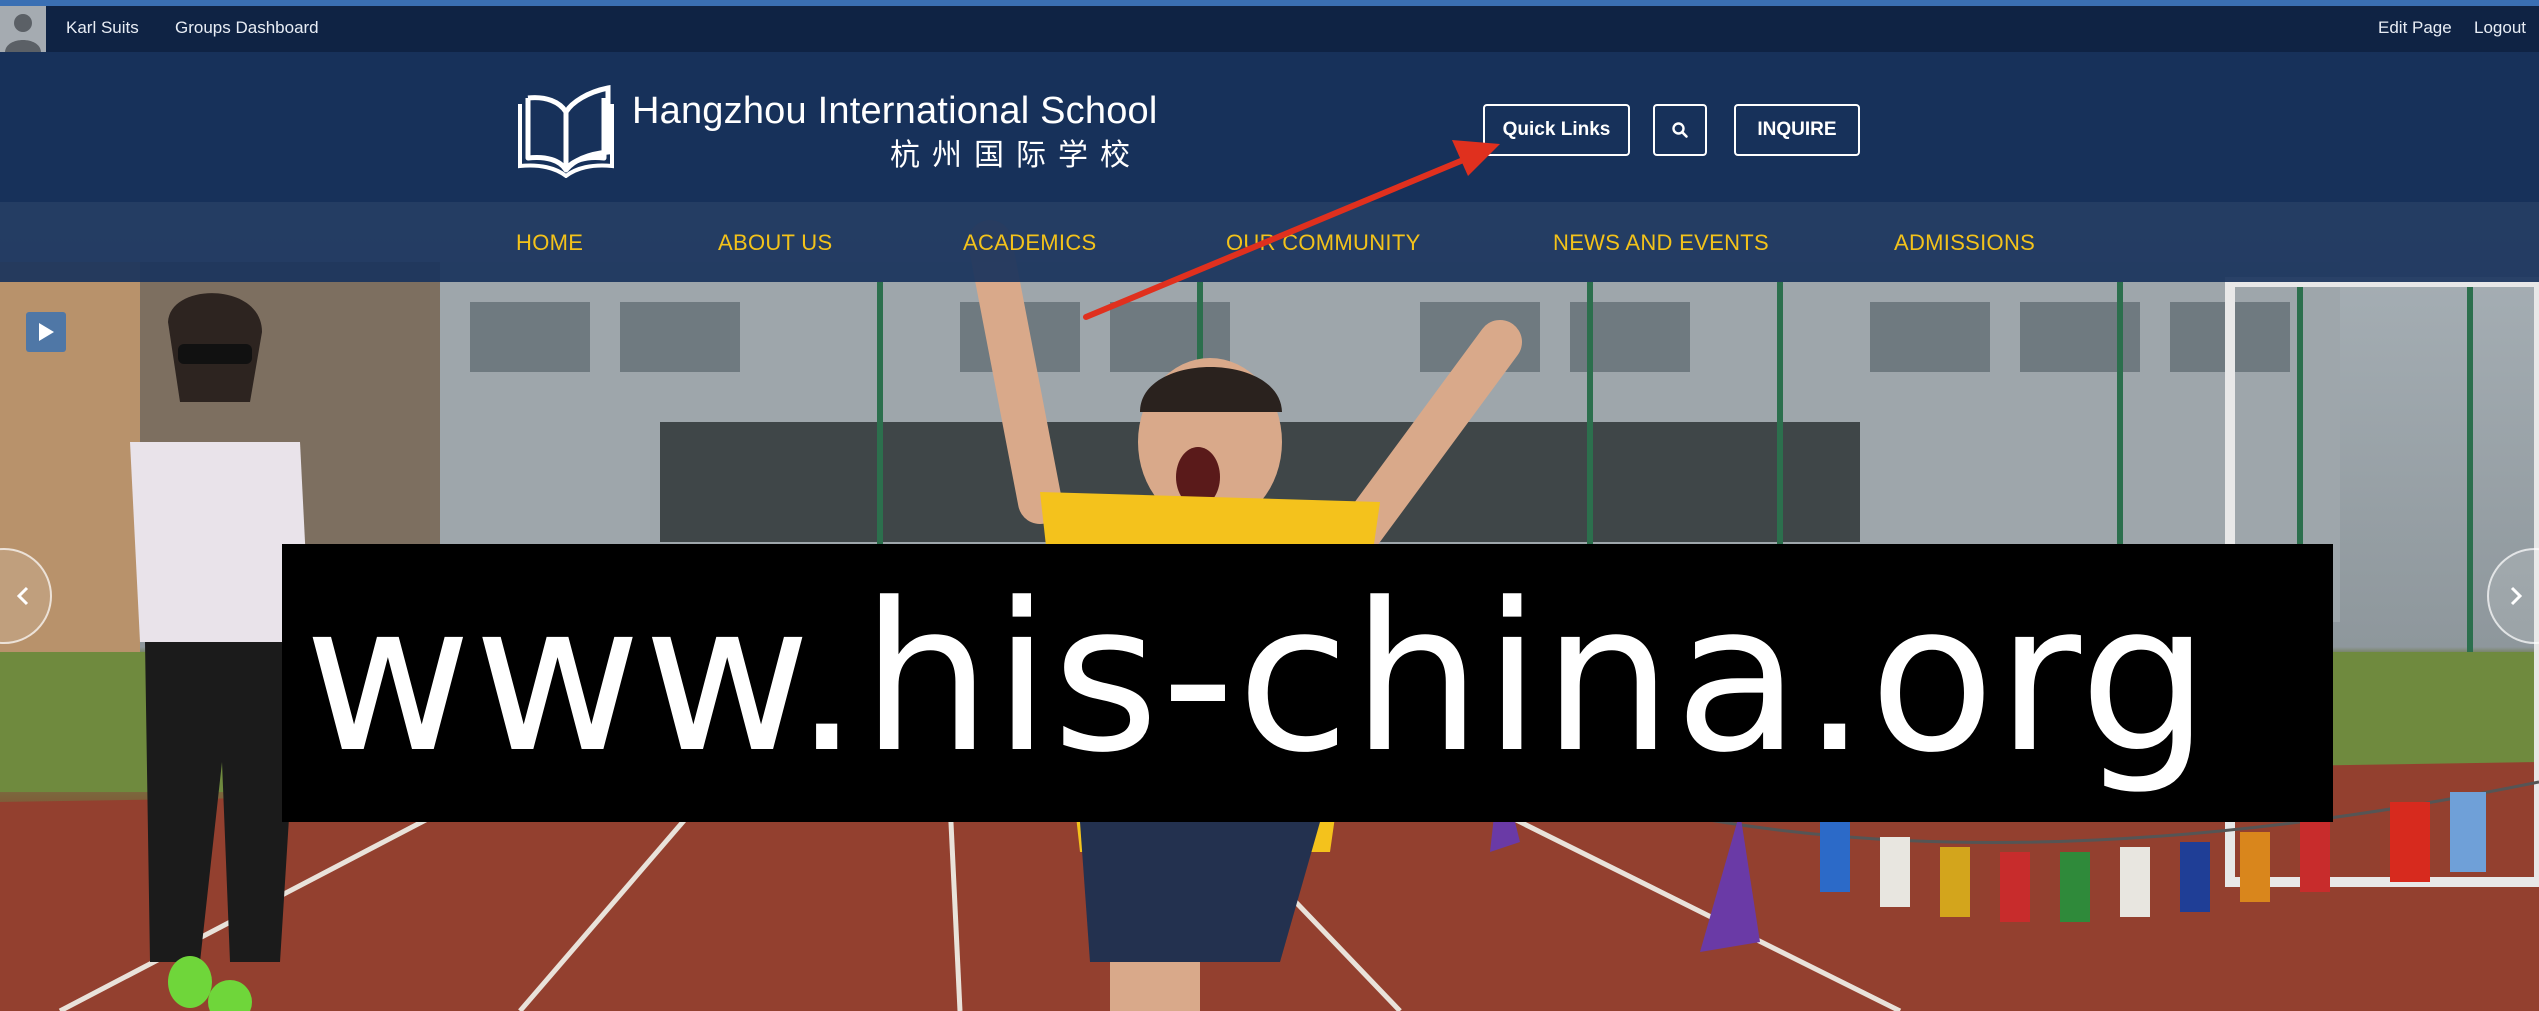 Image resolution: width=2539 pixels, height=1011 pixels. I want to click on search-button, so click(1680, 130).